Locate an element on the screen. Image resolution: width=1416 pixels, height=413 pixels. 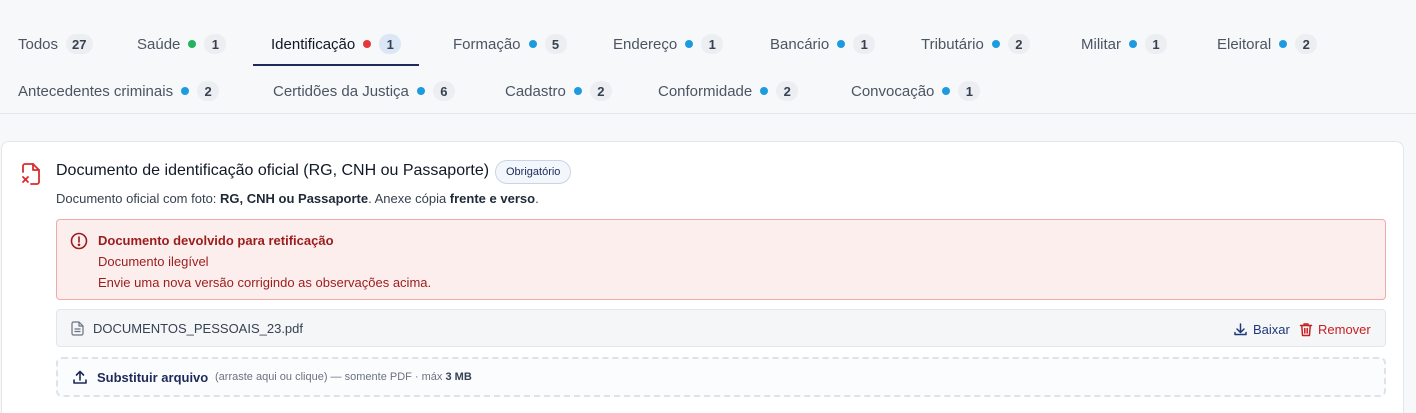
desc-mid: . Anexe cópia is located at coordinates (409, 198).